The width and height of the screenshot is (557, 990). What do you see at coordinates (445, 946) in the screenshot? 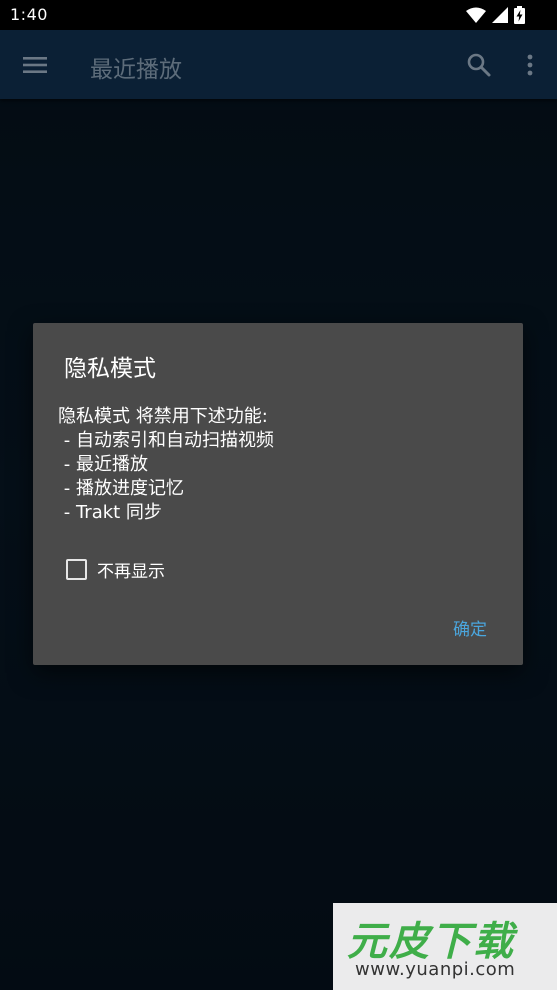
I see `watermark: 元皮下载 www.yuanpi.com` at bounding box center [445, 946].